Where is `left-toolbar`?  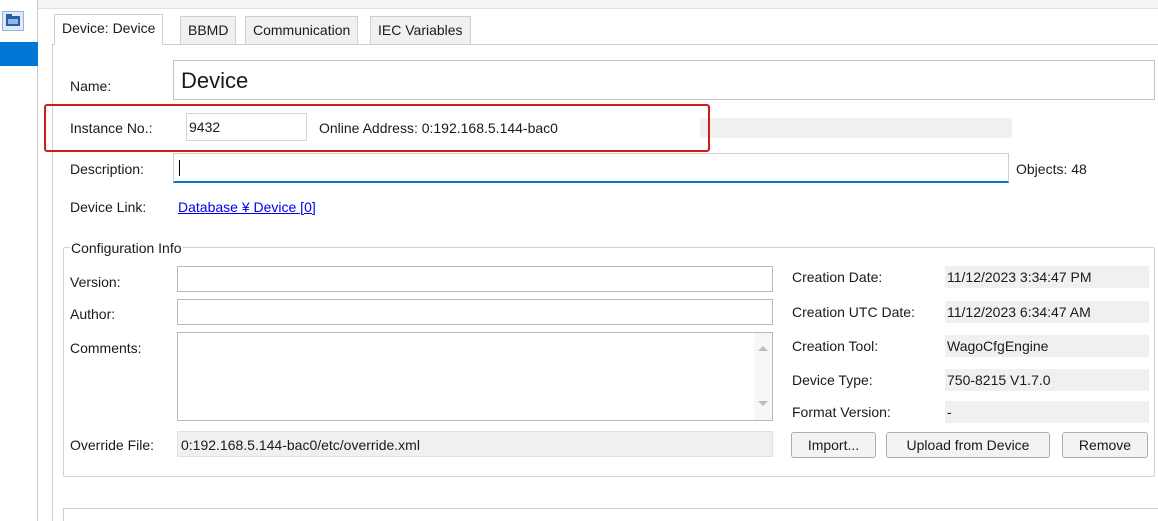 left-toolbar is located at coordinates (19, 260).